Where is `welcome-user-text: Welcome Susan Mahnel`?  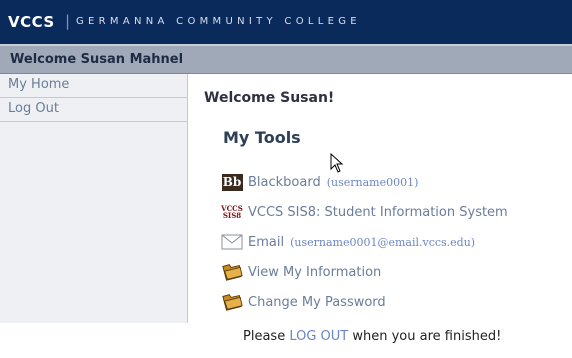
welcome-user-text: Welcome Susan Mahnel is located at coordinates (97, 59).